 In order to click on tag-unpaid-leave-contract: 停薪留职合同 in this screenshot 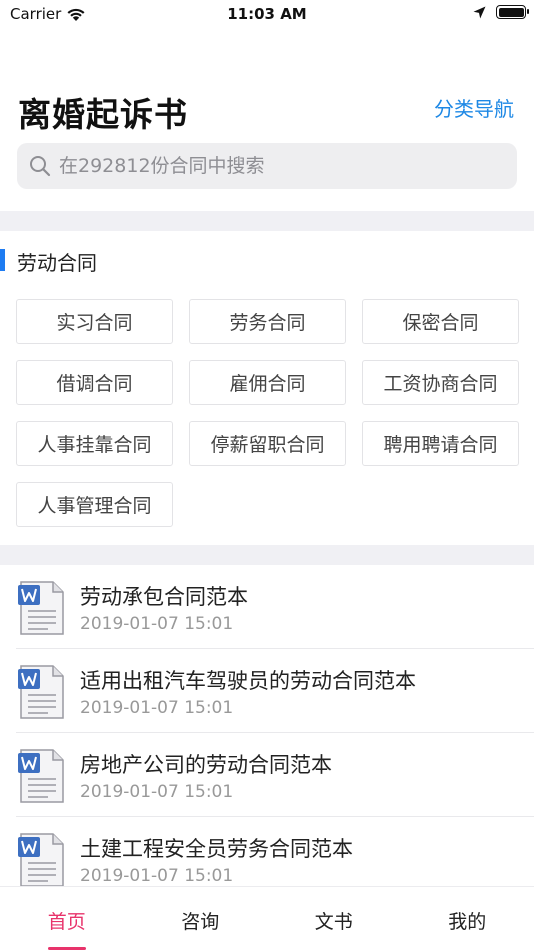, I will do `click(267, 443)`.